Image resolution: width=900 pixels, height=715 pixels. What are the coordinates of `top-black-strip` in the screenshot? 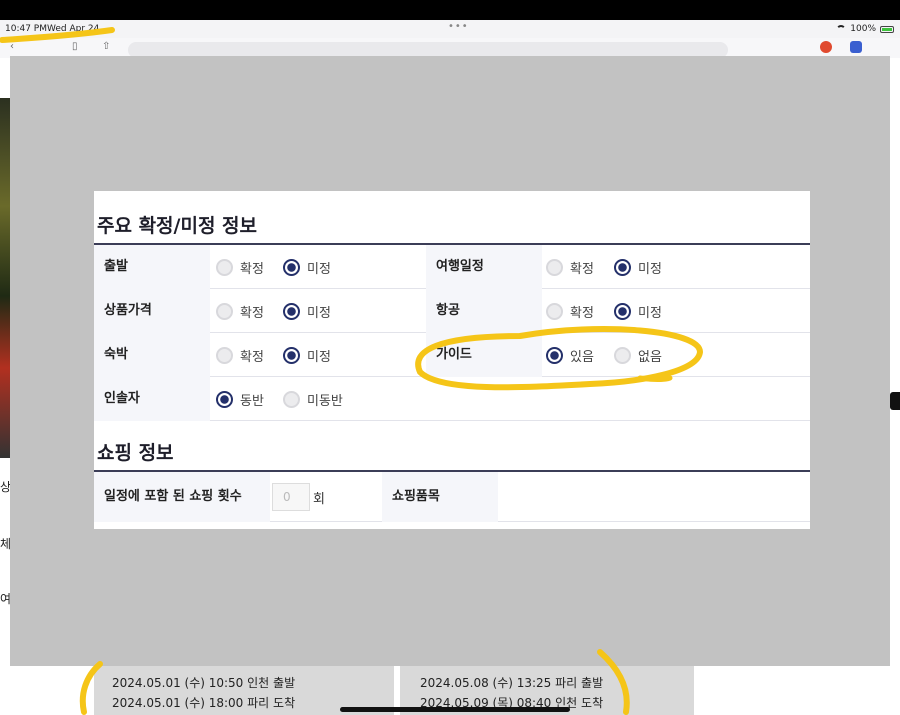 It's located at (450, 10).